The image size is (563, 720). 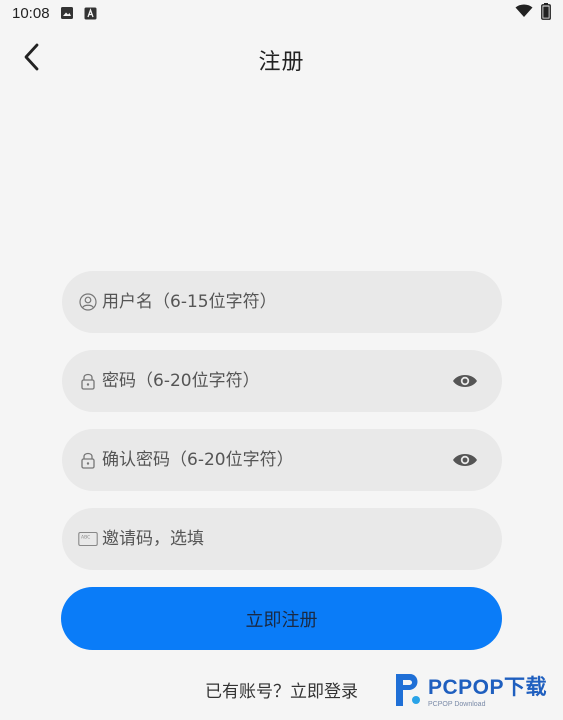 I want to click on status-time: 10:08, so click(x=31, y=13).